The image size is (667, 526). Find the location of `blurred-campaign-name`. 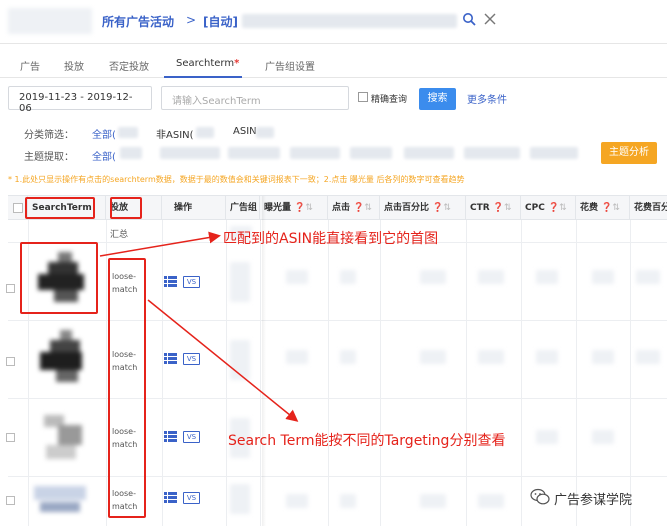

blurred-campaign-name is located at coordinates (349, 21).